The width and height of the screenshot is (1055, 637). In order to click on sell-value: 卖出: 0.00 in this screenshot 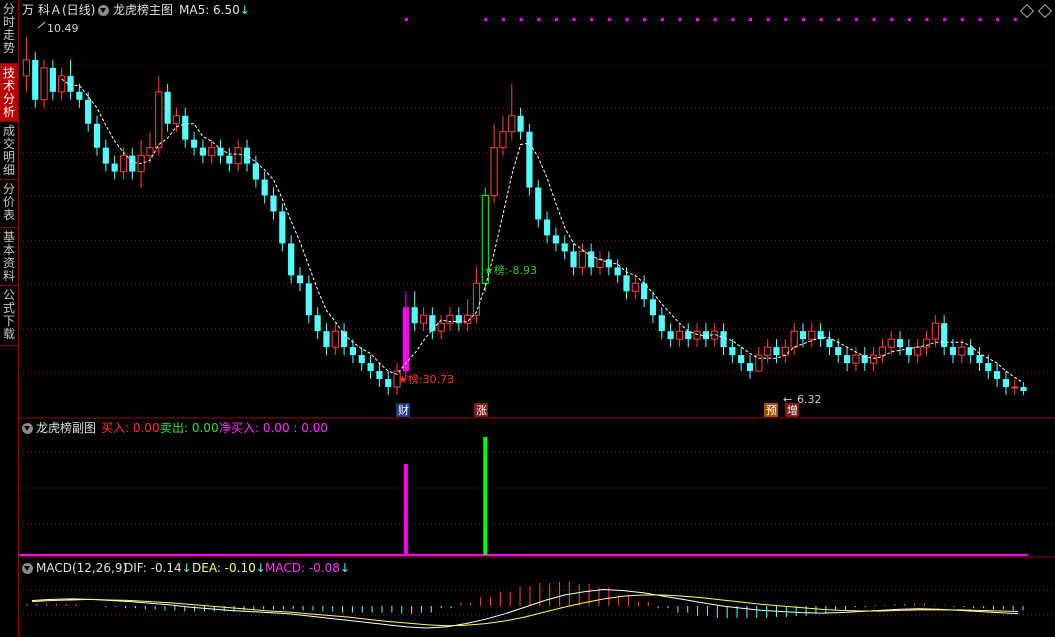, I will do `click(189, 428)`.